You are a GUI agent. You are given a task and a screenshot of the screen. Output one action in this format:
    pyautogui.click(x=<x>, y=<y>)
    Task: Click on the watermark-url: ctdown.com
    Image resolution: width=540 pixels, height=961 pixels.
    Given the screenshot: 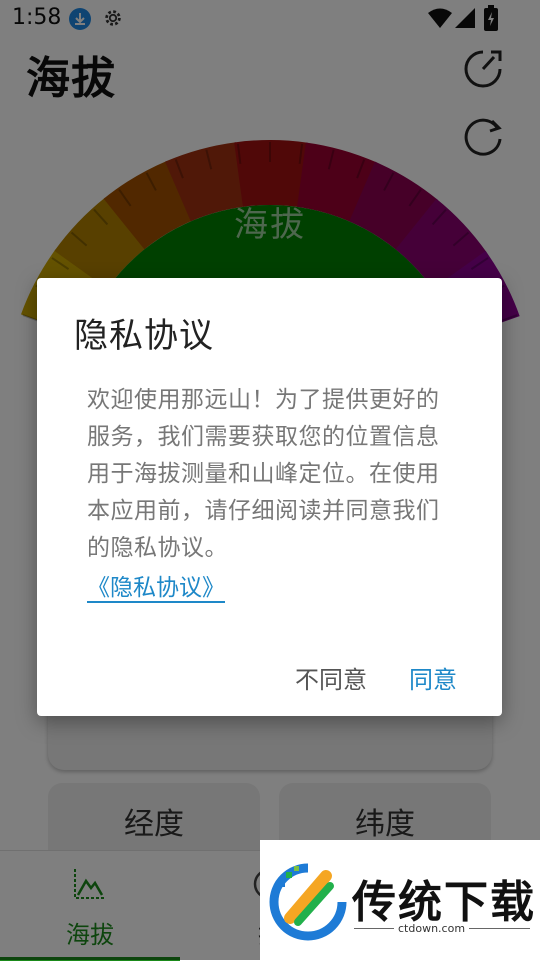 What is the action you would take?
    pyautogui.click(x=432, y=928)
    